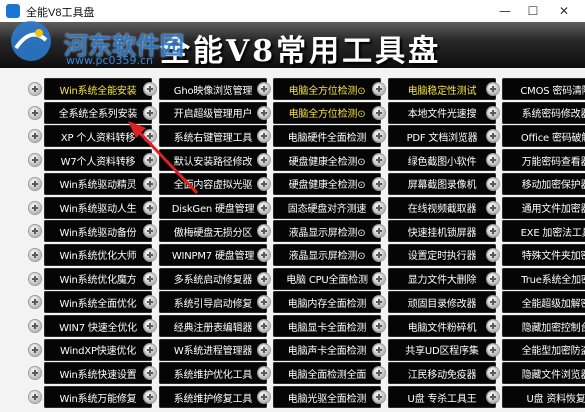  Describe the element at coordinates (213, 302) in the screenshot. I see `tool-button: 系统引导启动修复` at that location.